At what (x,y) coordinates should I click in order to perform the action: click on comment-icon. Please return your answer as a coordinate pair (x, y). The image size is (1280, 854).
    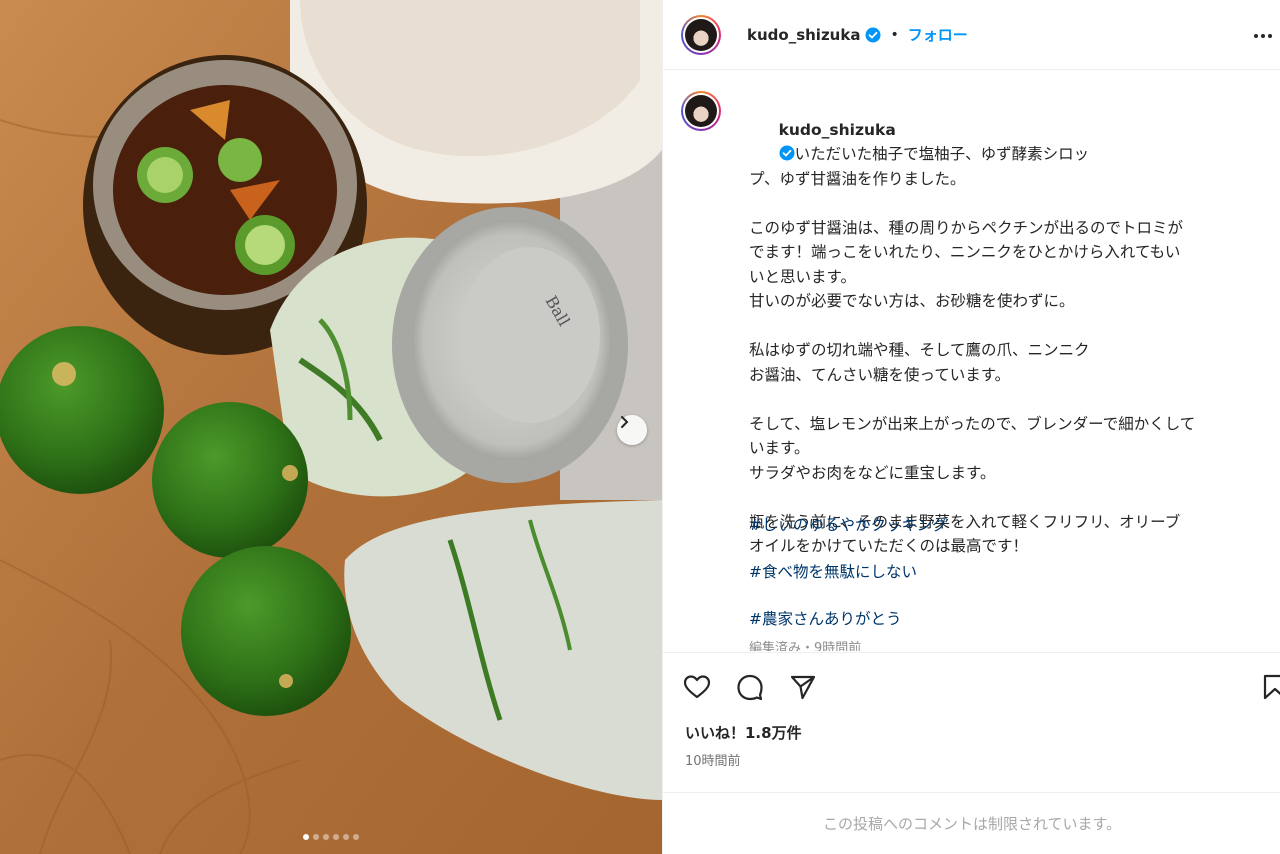
    Looking at the image, I should click on (750, 687).